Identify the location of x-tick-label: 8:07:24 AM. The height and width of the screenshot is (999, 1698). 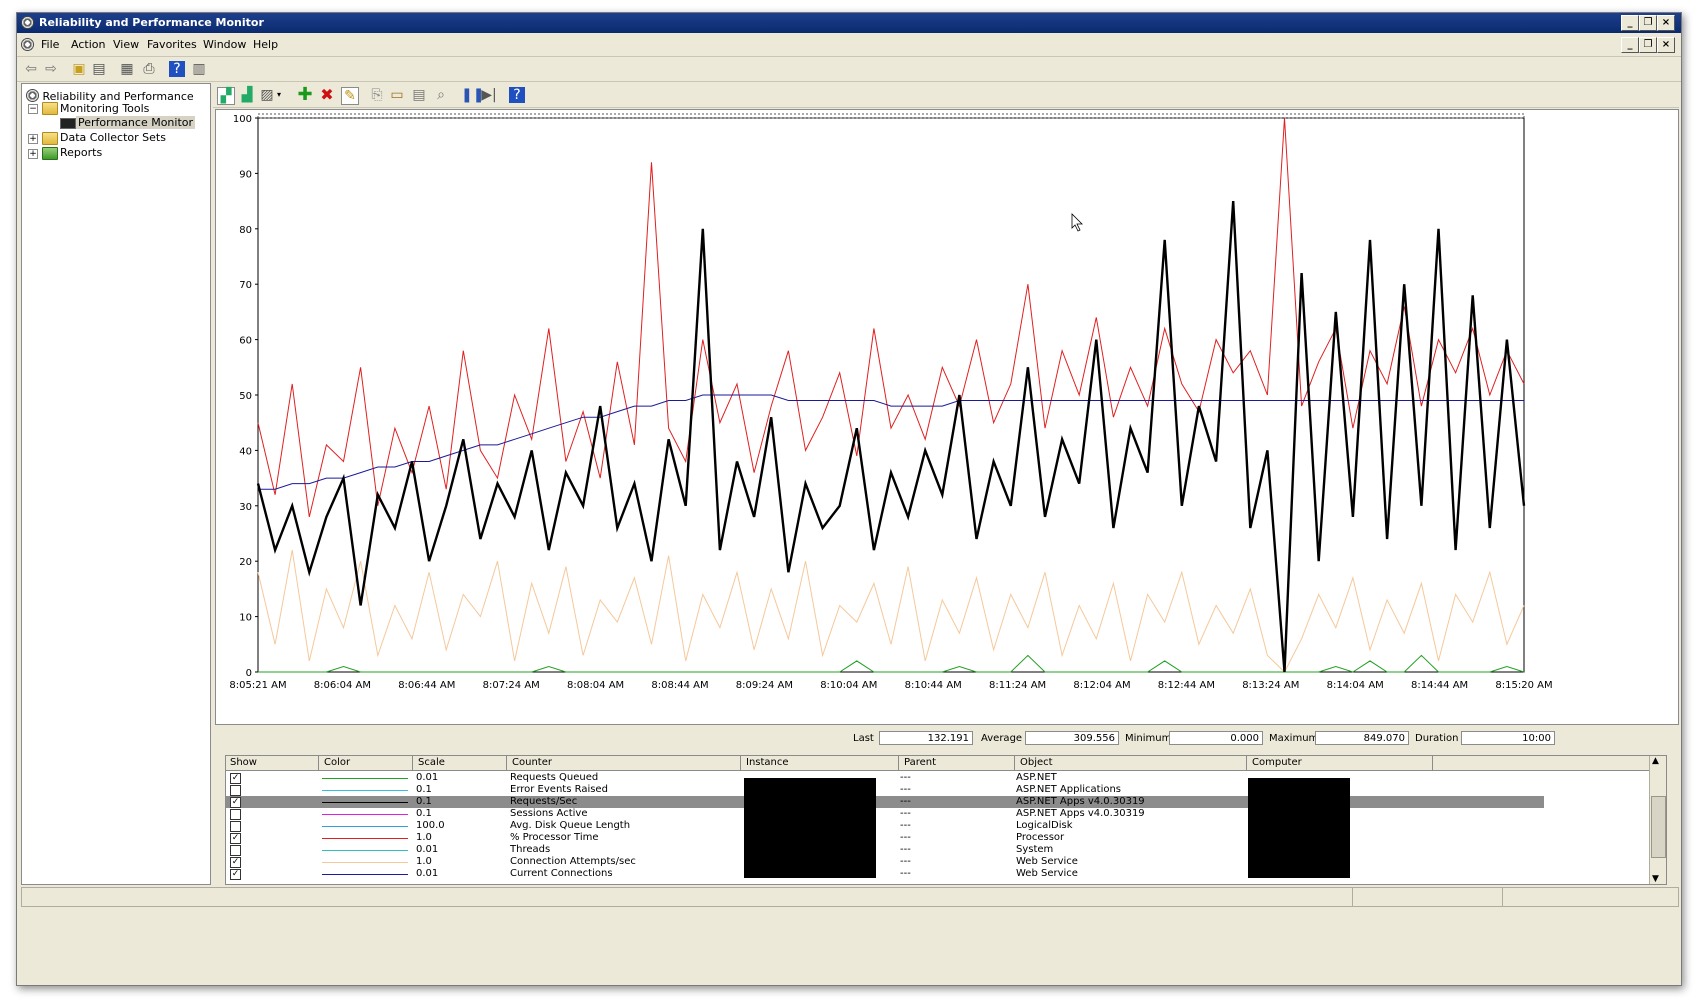
(511, 685).